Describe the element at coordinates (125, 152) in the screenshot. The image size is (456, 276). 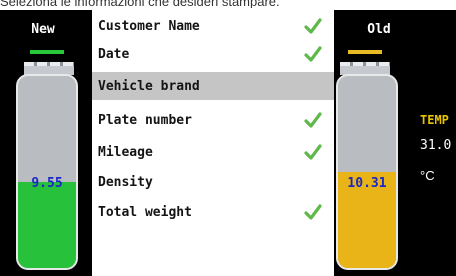
I see `list-item-label: Mileage` at that location.